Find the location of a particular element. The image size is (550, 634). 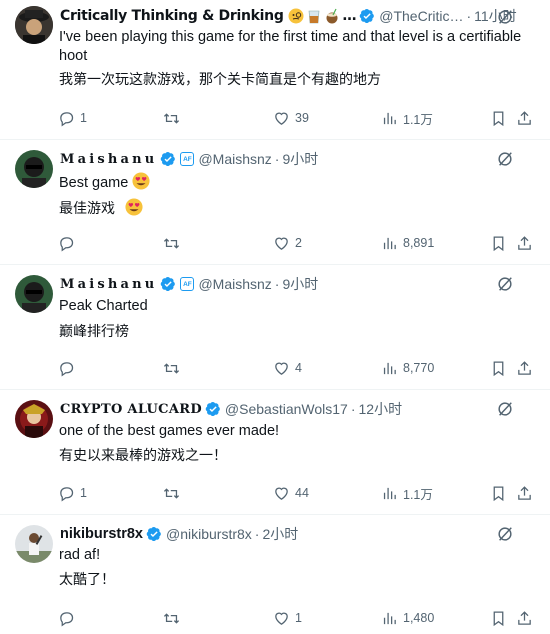

user-handle: @nikiburstr8x is located at coordinates (209, 534).